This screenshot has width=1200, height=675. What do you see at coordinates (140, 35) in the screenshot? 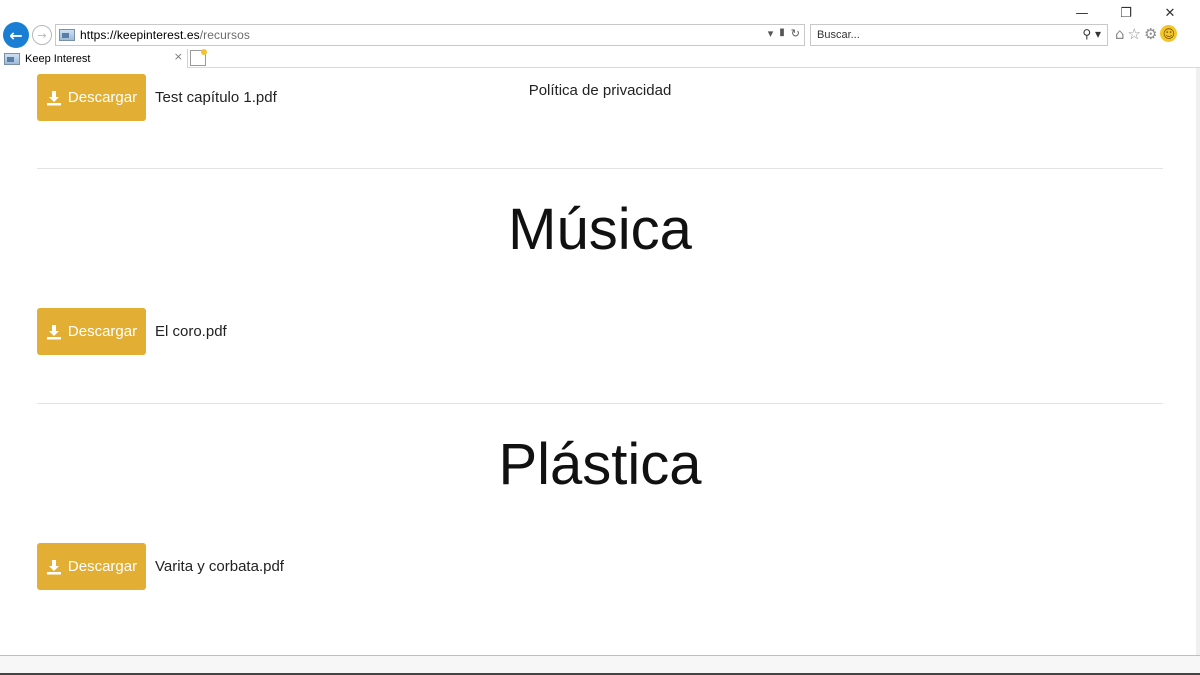
I see `url-domain: https://keepinterest.es` at bounding box center [140, 35].